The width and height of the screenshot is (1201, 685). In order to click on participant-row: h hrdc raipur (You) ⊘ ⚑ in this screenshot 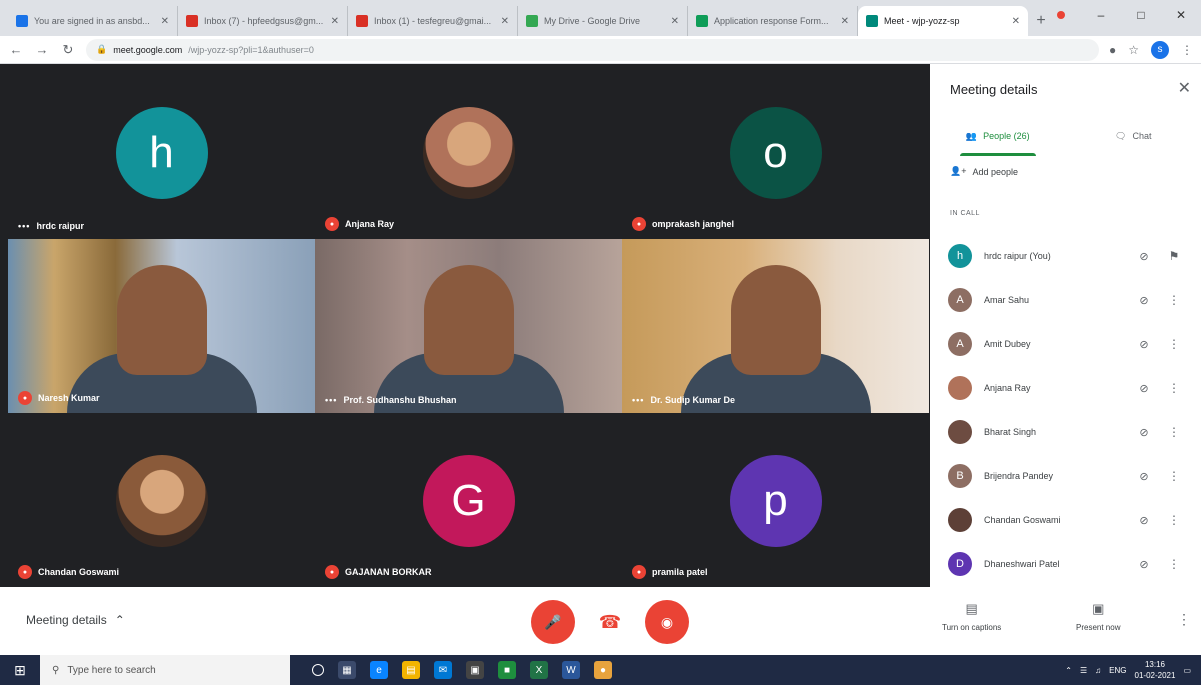, I will do `click(1065, 256)`.